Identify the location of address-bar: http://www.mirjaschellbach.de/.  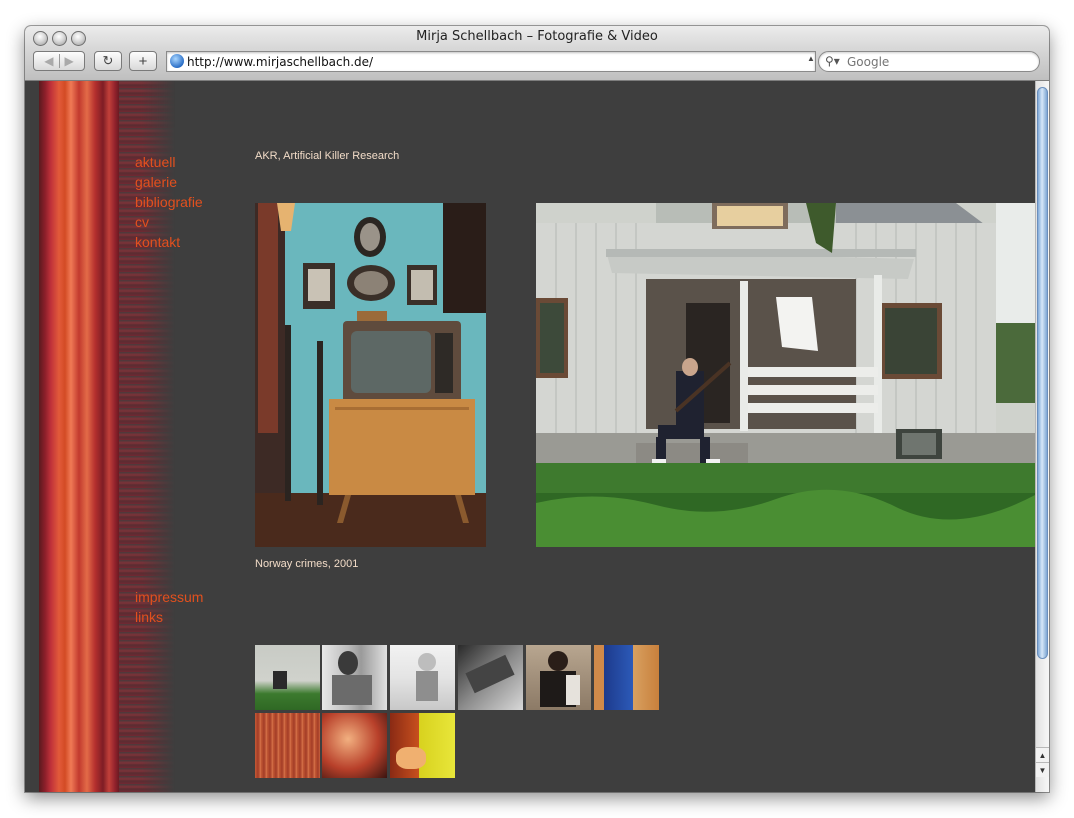
(491, 61).